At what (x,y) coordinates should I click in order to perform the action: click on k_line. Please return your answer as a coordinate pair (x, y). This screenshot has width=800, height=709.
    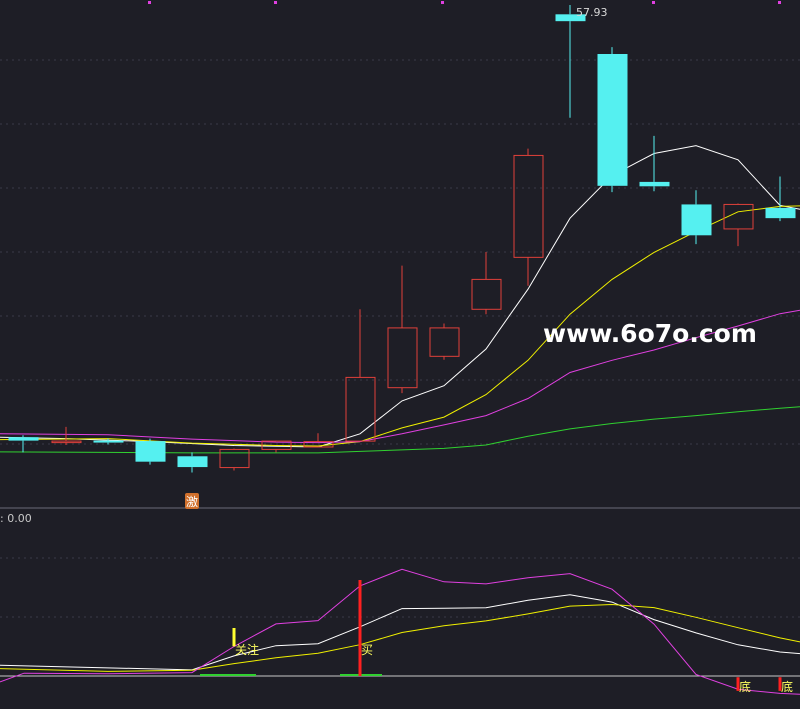
    Looking at the image, I should click on (400, 632).